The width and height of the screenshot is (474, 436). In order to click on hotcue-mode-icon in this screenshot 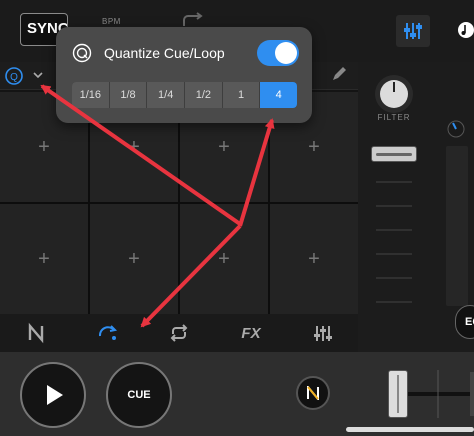, I will do `click(108, 333)`.